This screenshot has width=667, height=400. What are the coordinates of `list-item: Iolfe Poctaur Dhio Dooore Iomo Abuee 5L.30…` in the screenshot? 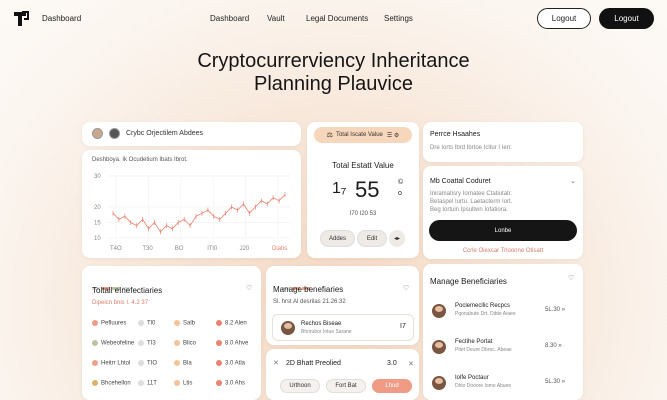 It's located at (503, 384).